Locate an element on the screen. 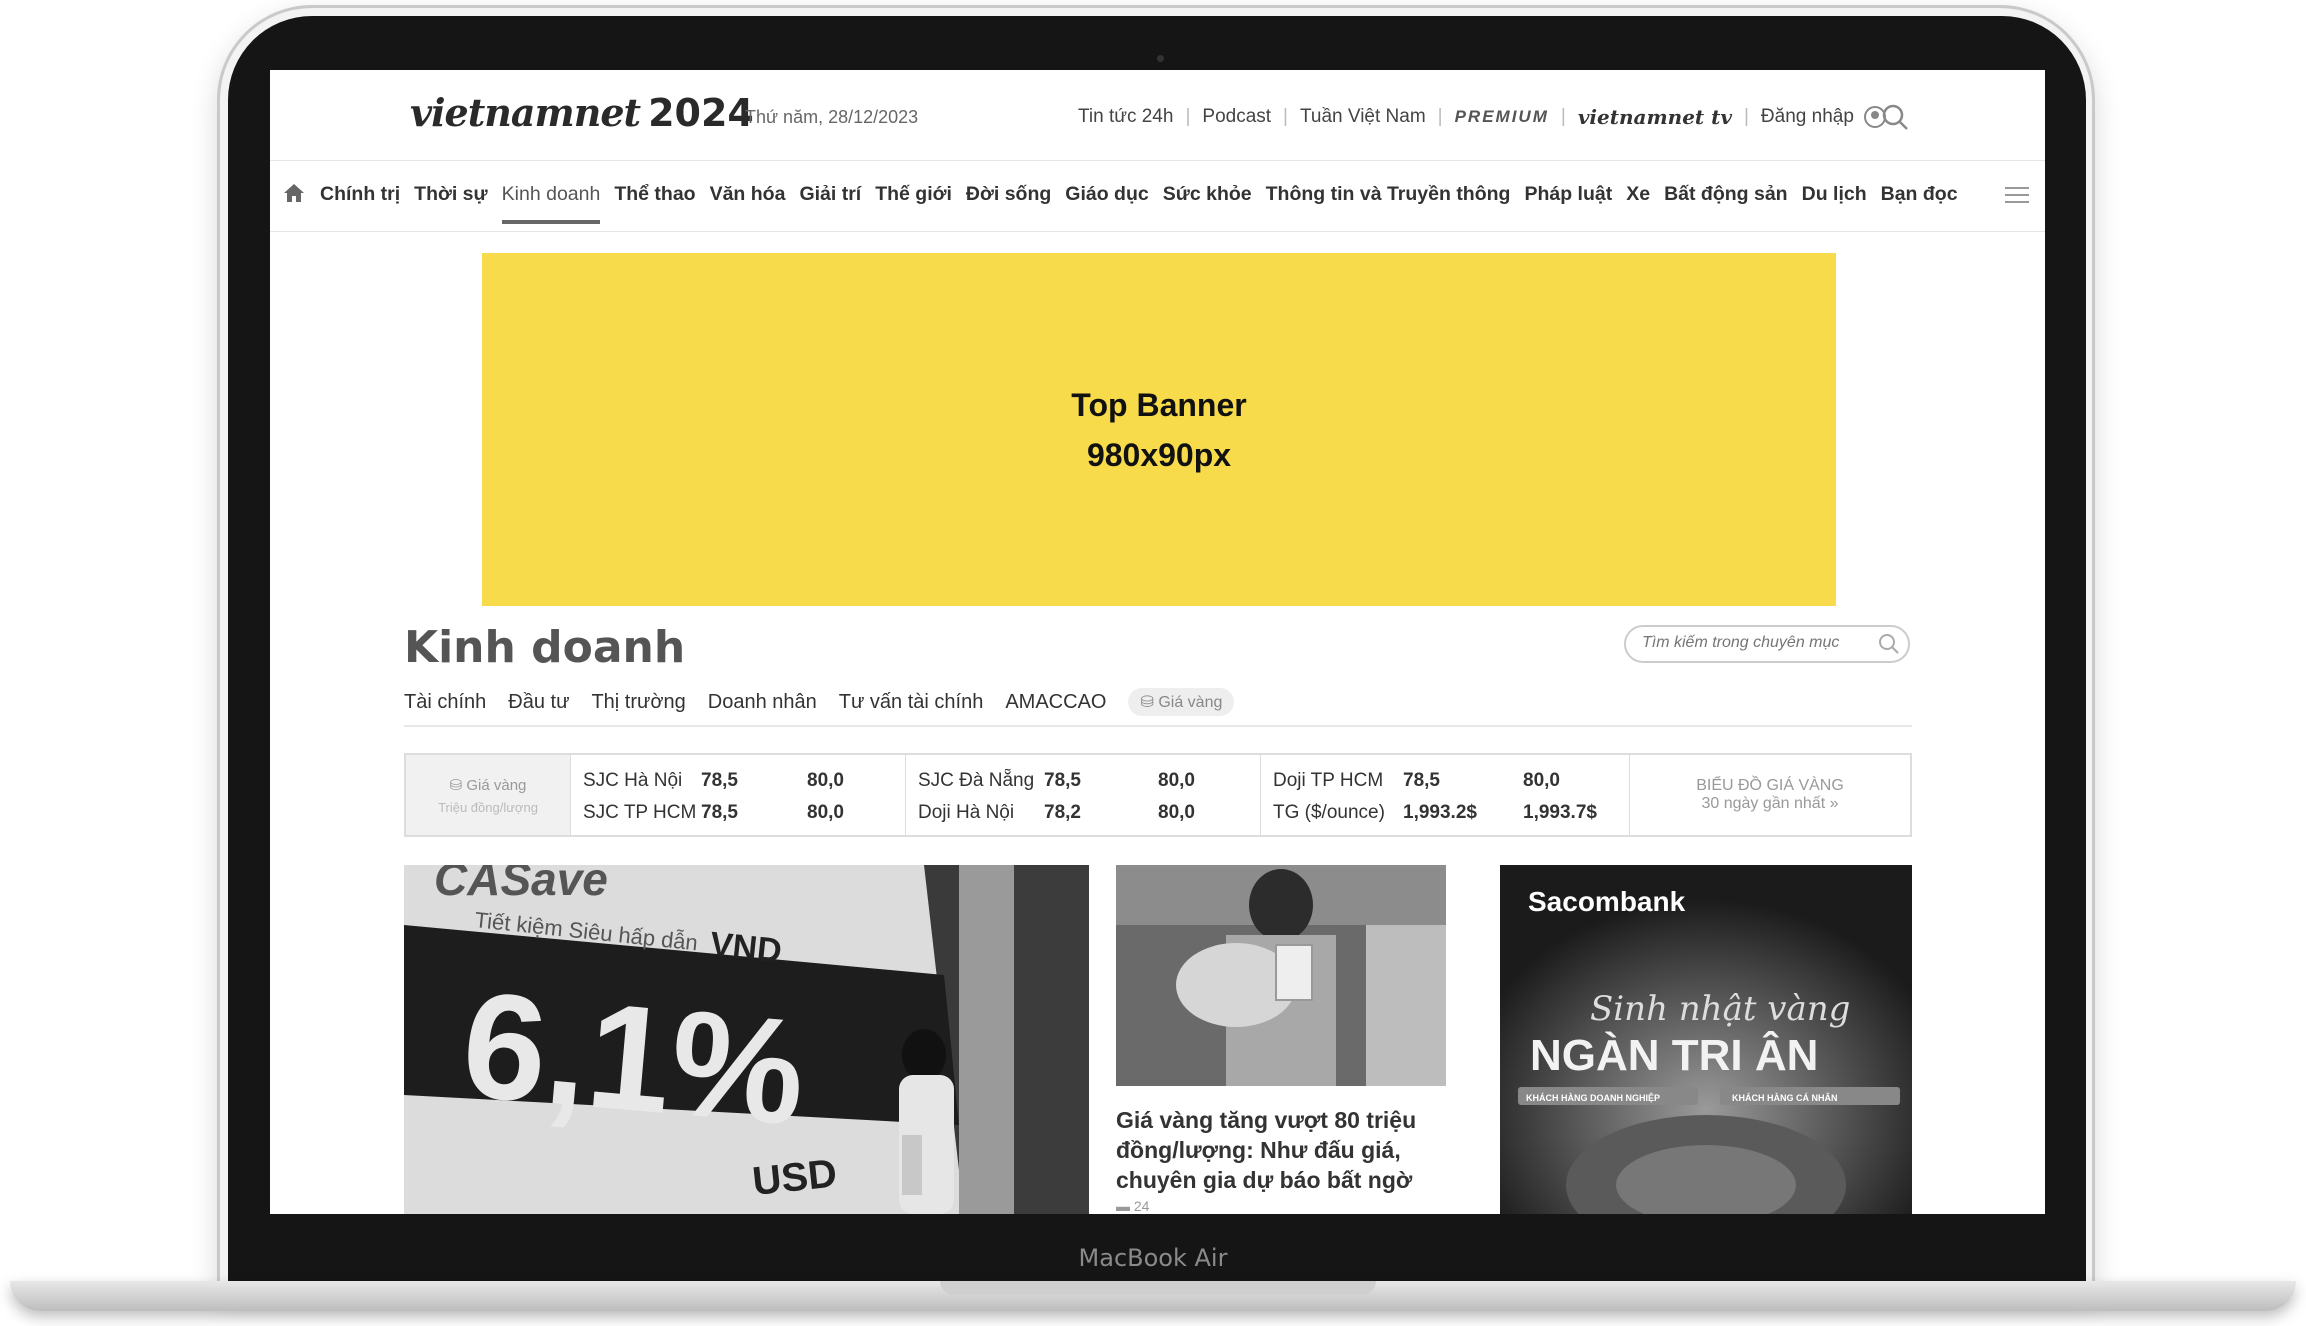 The image size is (2306, 1326). subnav-thi-truong: Thị trường is located at coordinates (638, 702).